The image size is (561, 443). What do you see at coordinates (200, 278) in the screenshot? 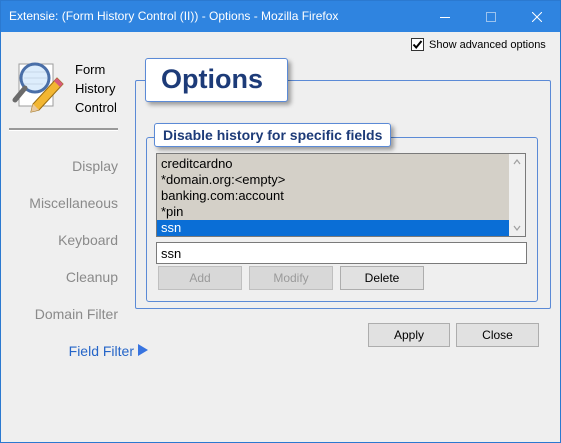
I see `add-button: Add` at bounding box center [200, 278].